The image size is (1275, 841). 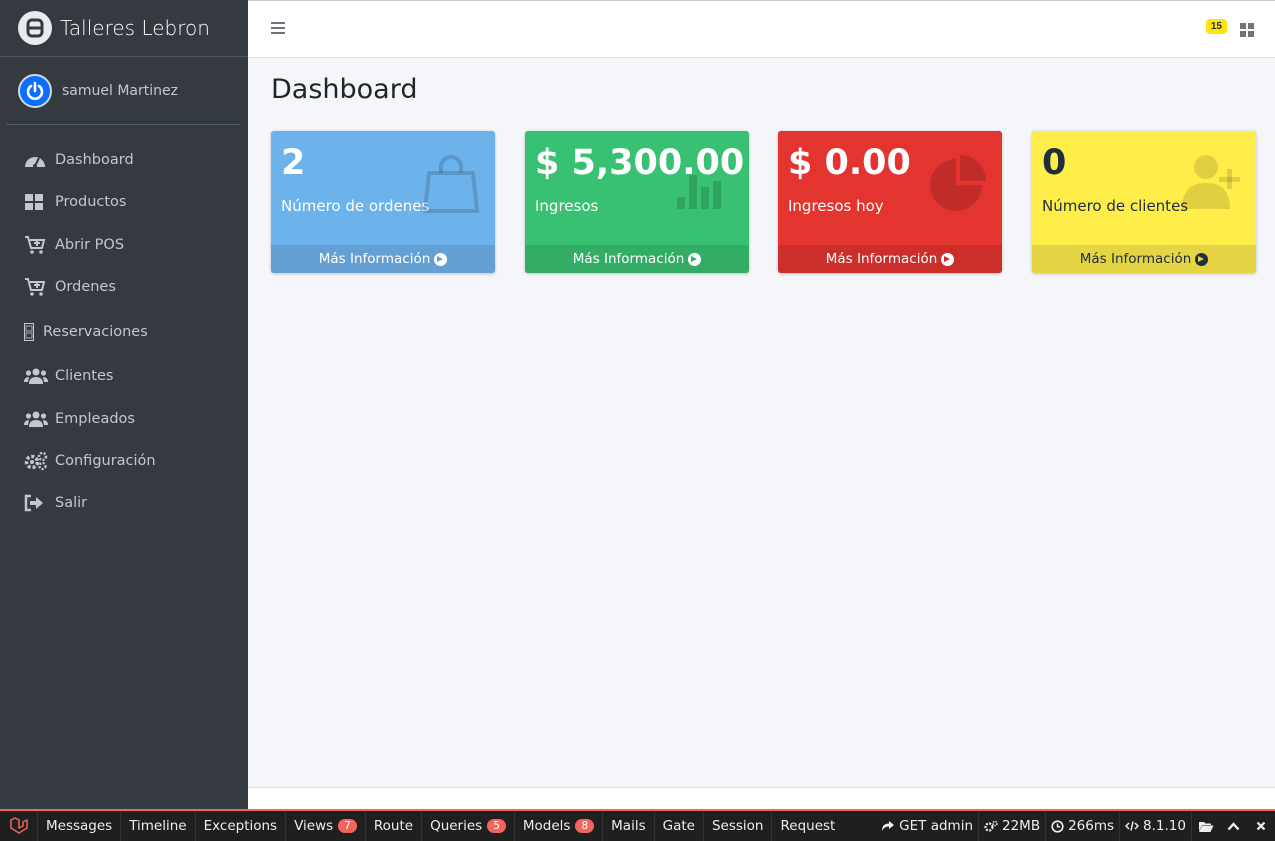 I want to click on debugbar-tab-gate: Gate, so click(x=679, y=826).